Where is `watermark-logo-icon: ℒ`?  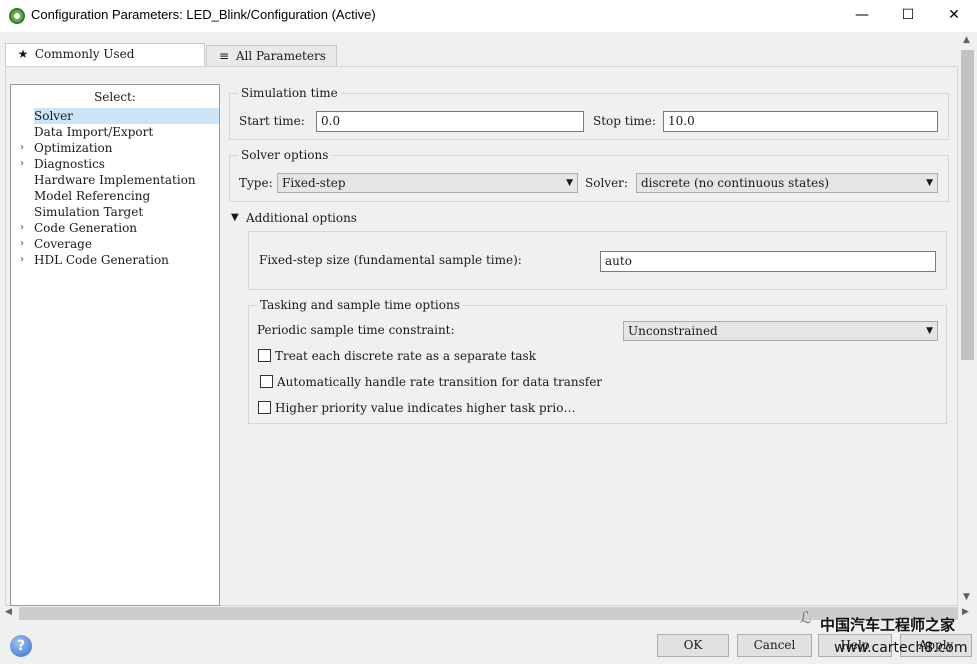 watermark-logo-icon: ℒ is located at coordinates (806, 617).